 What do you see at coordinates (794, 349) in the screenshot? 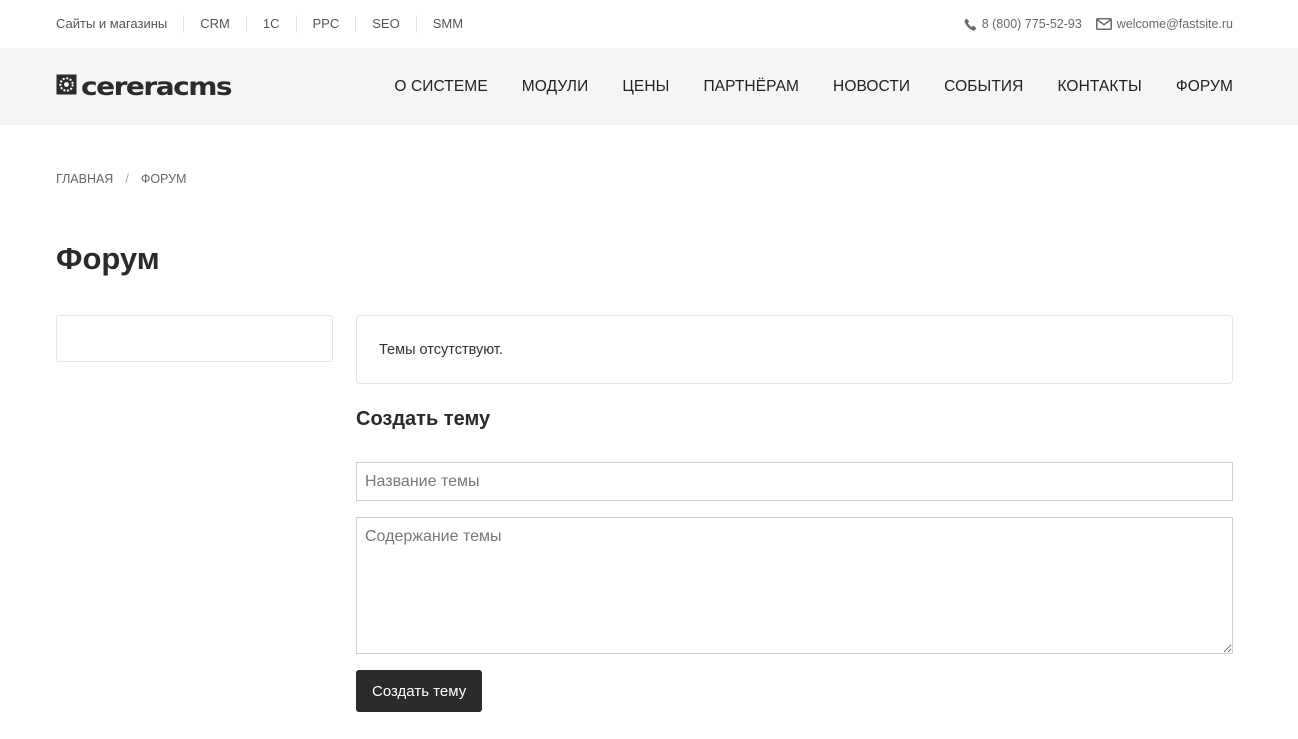
I see `empty-topics-panel: Темы отсутствуют.` at bounding box center [794, 349].